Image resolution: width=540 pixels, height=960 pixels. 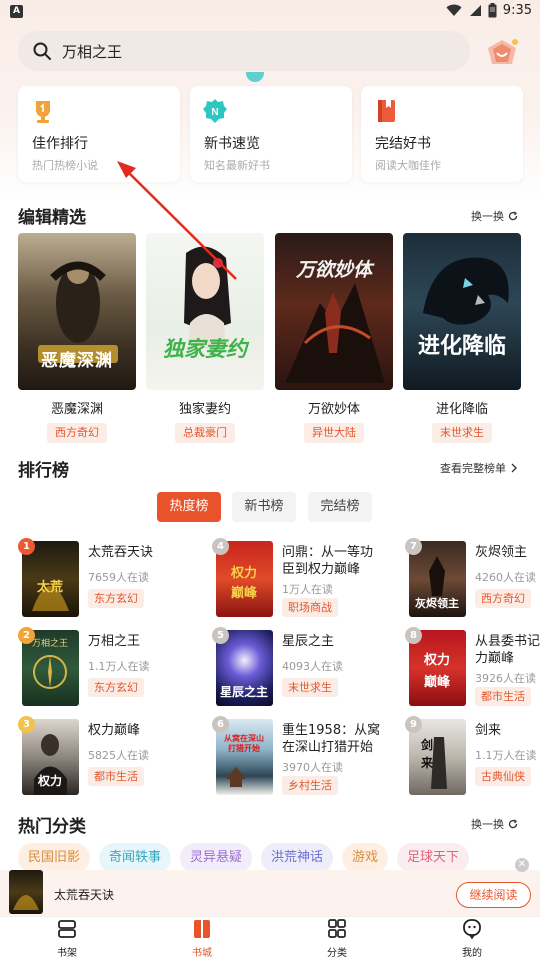 I want to click on refresh-categories-button: 换一换, so click(x=494, y=824).